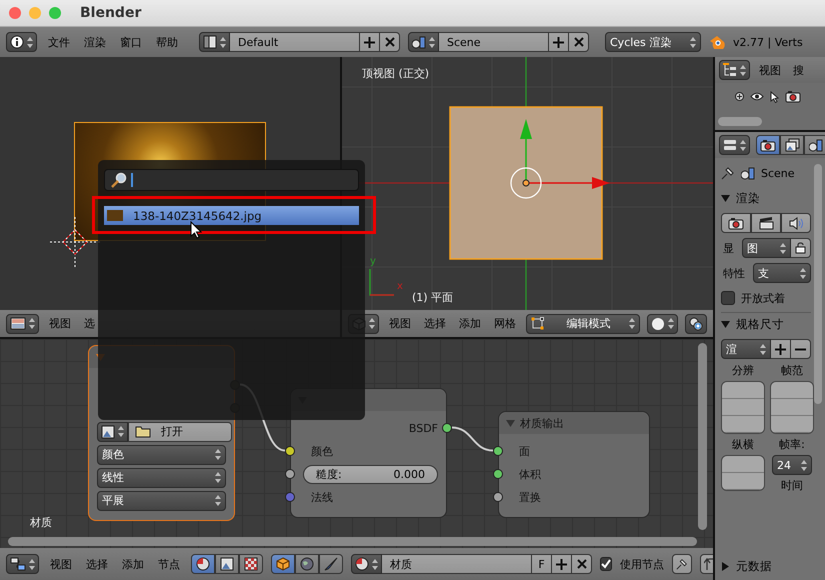 Image resolution: width=825 pixels, height=580 pixels. Describe the element at coordinates (801, 248) in the screenshot. I see `lock-button` at that location.